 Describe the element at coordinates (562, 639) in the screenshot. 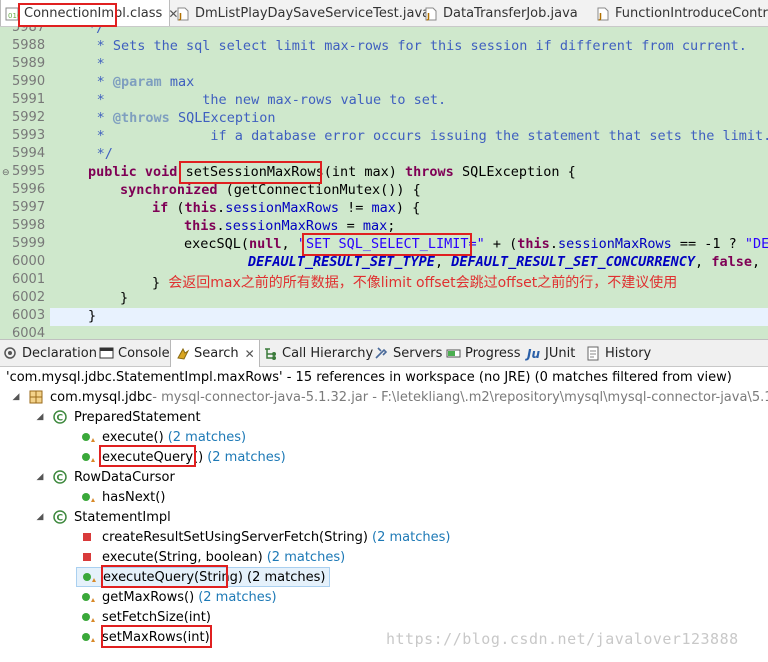

I see `watermark: https://blog.csdn.net/javalover123888` at that location.